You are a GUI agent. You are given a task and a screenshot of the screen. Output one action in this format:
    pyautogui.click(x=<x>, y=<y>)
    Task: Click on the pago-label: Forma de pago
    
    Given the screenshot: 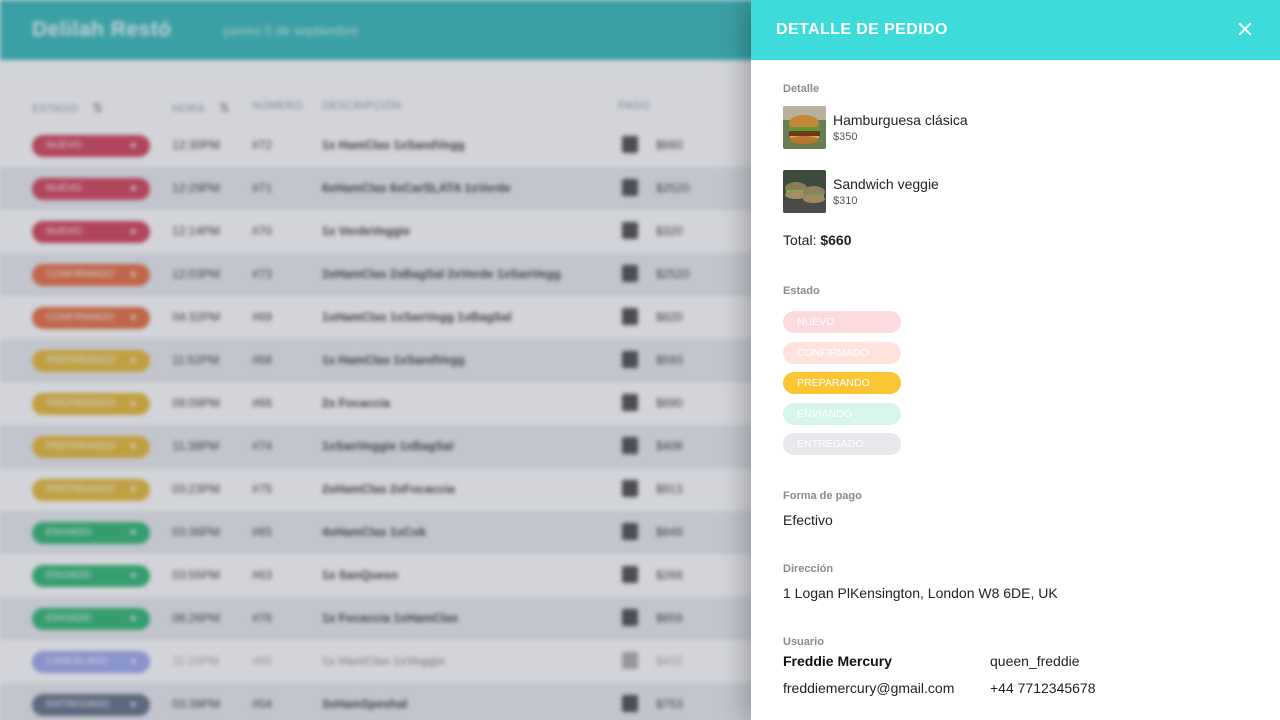 What is the action you would take?
    pyautogui.click(x=822, y=496)
    